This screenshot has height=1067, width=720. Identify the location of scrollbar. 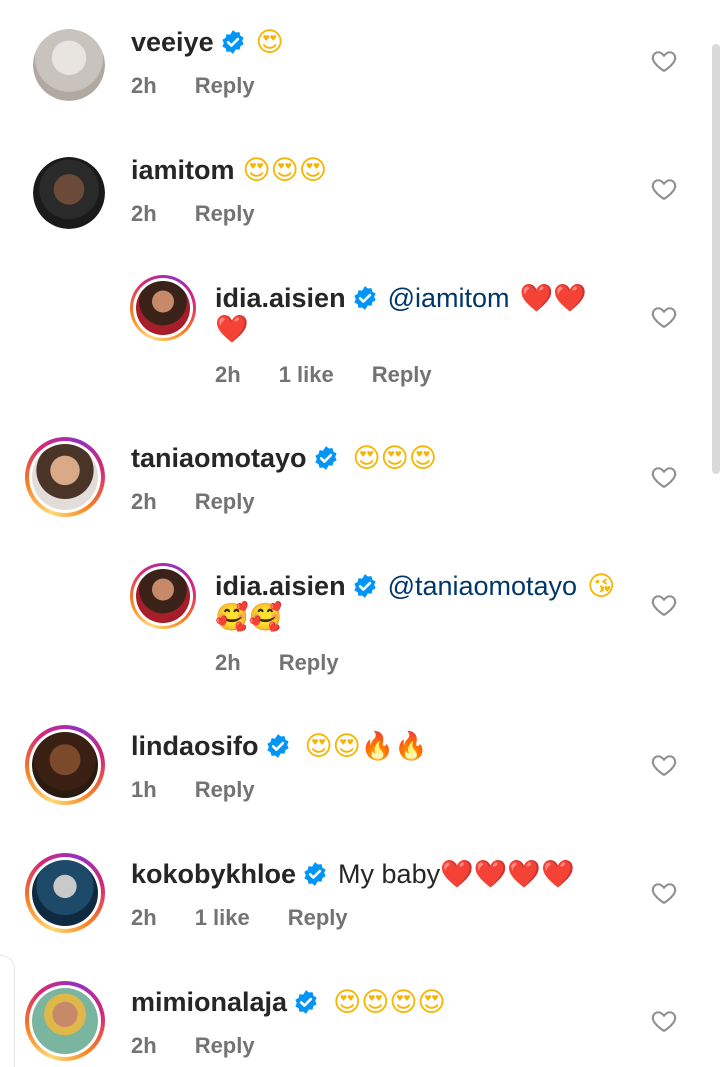
(716, 259).